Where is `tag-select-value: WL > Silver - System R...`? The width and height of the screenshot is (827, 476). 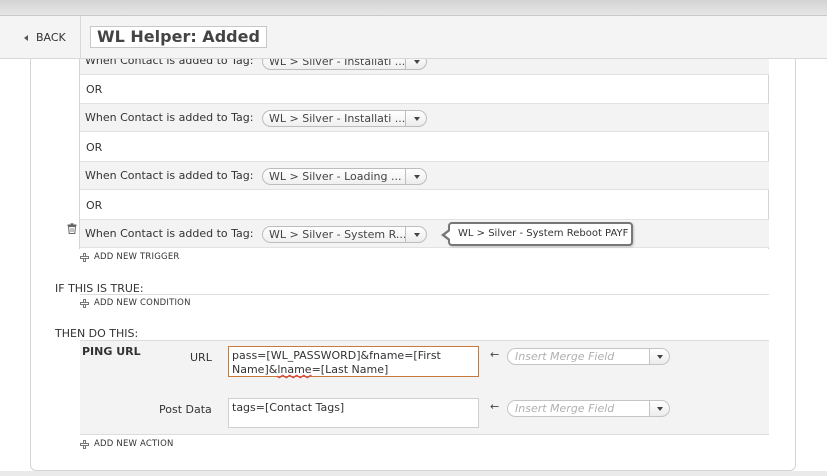 tag-select-value: WL > Silver - System R... is located at coordinates (333, 234).